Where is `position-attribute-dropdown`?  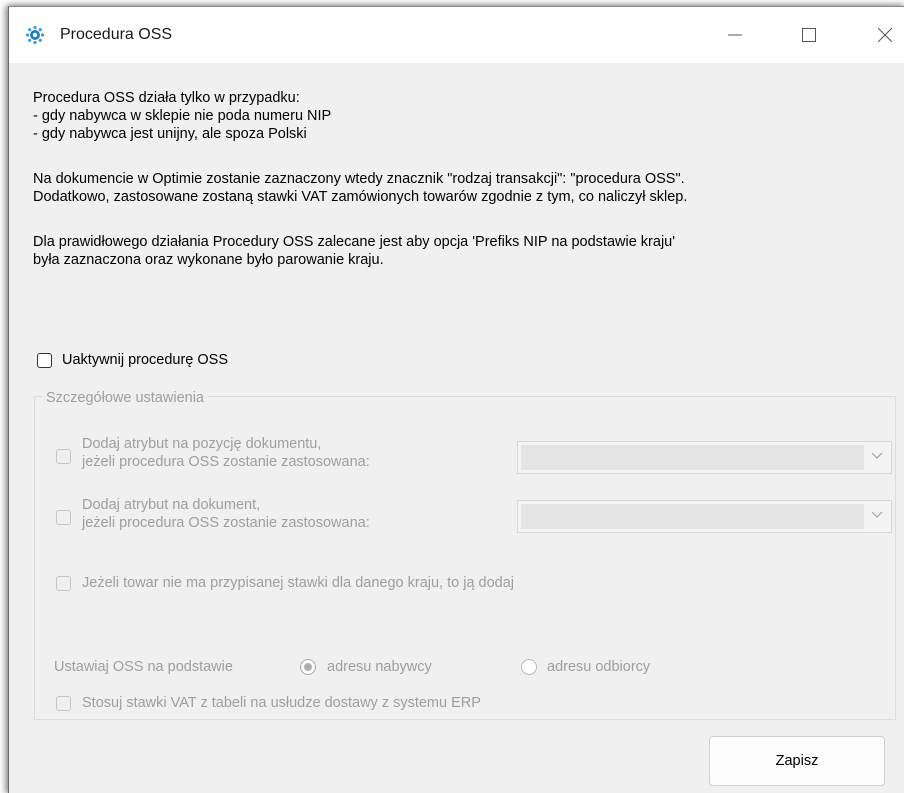
position-attribute-dropdown is located at coordinates (704, 457).